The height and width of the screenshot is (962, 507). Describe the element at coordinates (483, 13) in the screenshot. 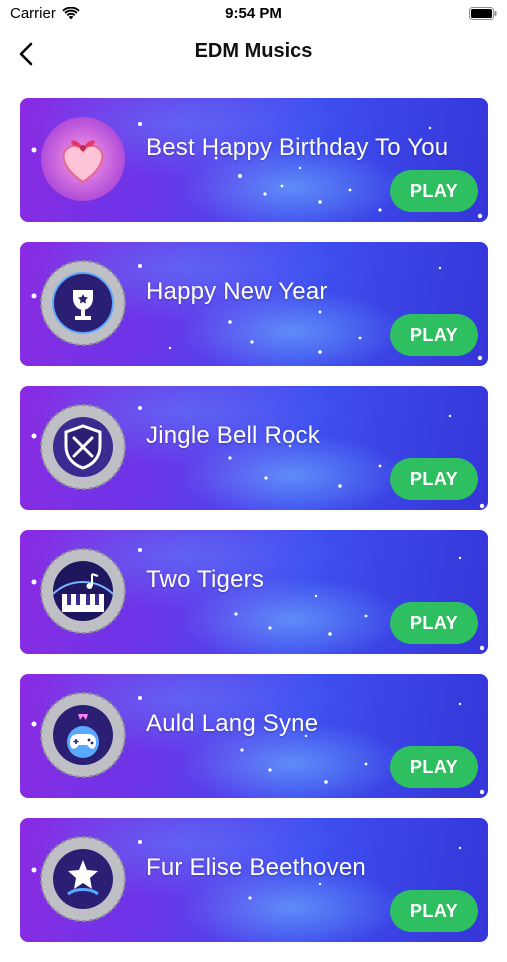

I see `battery-icon` at that location.